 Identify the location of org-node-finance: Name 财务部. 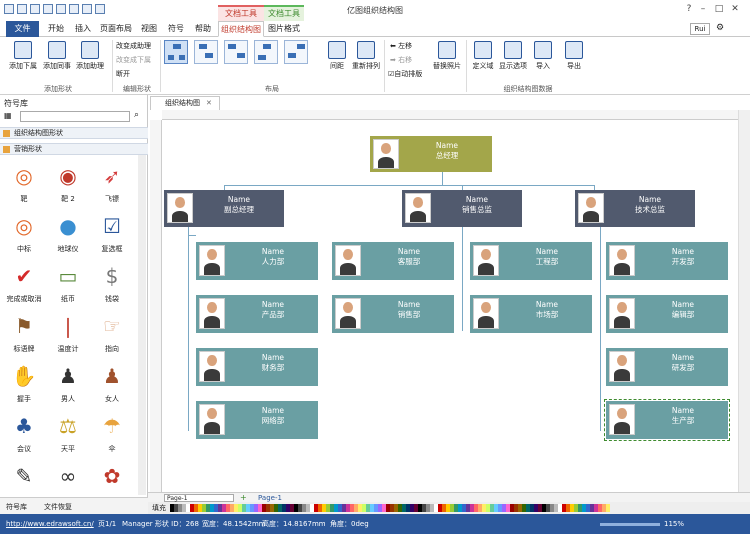
(257, 367).